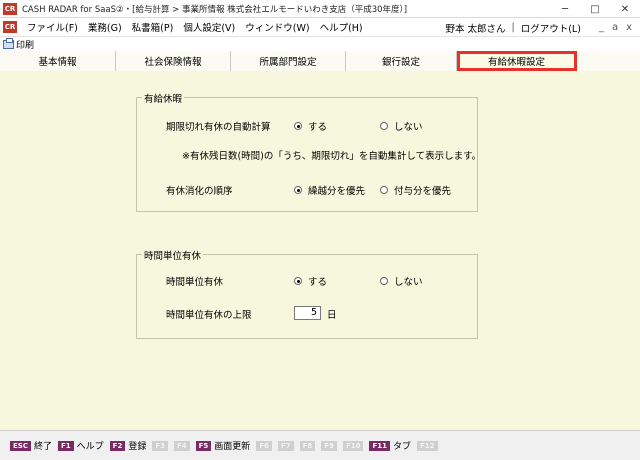 Image resolution: width=640 pixels, height=460 pixels. Describe the element at coordinates (10, 27) in the screenshot. I see `app-menu-icon: CR` at that location.